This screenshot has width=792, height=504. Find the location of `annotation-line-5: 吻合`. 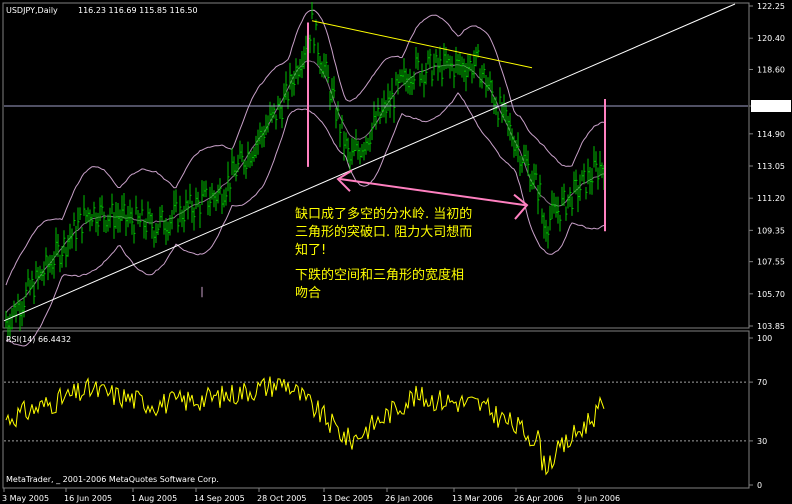

annotation-line-5: 吻合 is located at coordinates (308, 293).